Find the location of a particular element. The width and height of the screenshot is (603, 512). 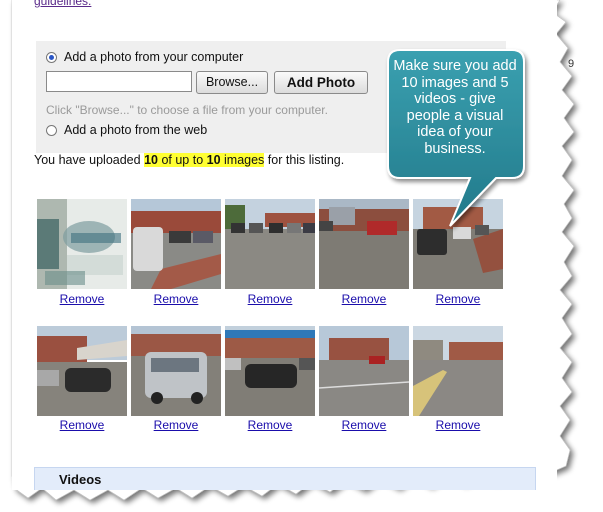

file-path-input is located at coordinates (119, 81).